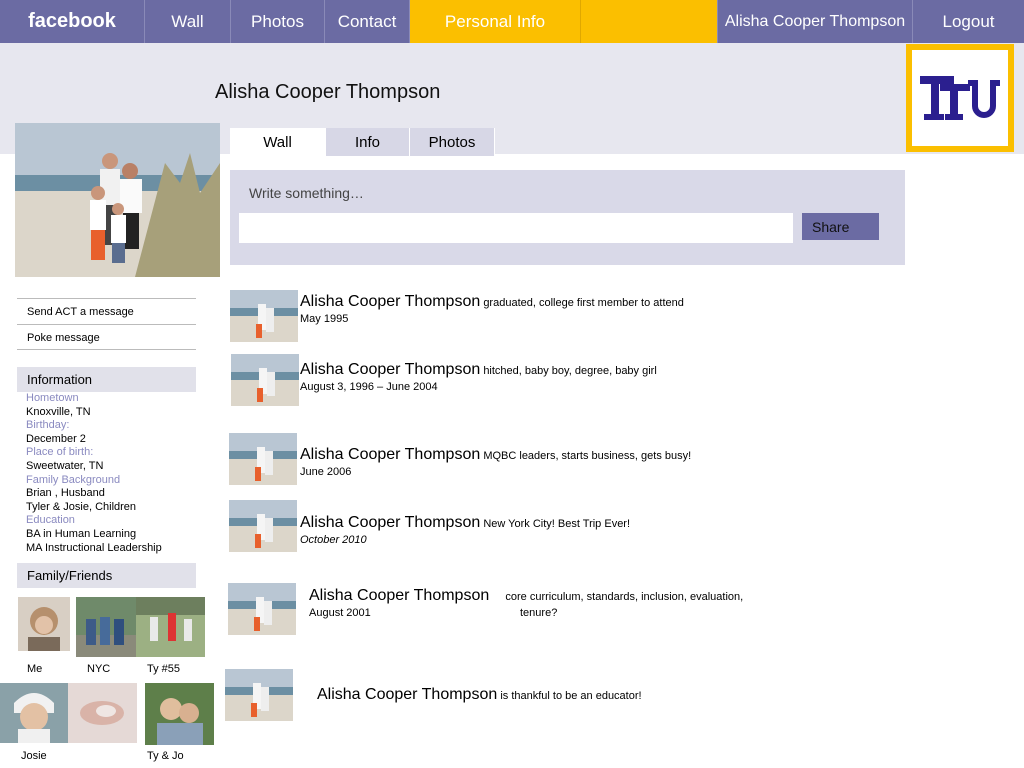 The width and height of the screenshot is (1024, 768). Describe the element at coordinates (170, 627) in the screenshot. I see `friend-photo-ty55` at that location.